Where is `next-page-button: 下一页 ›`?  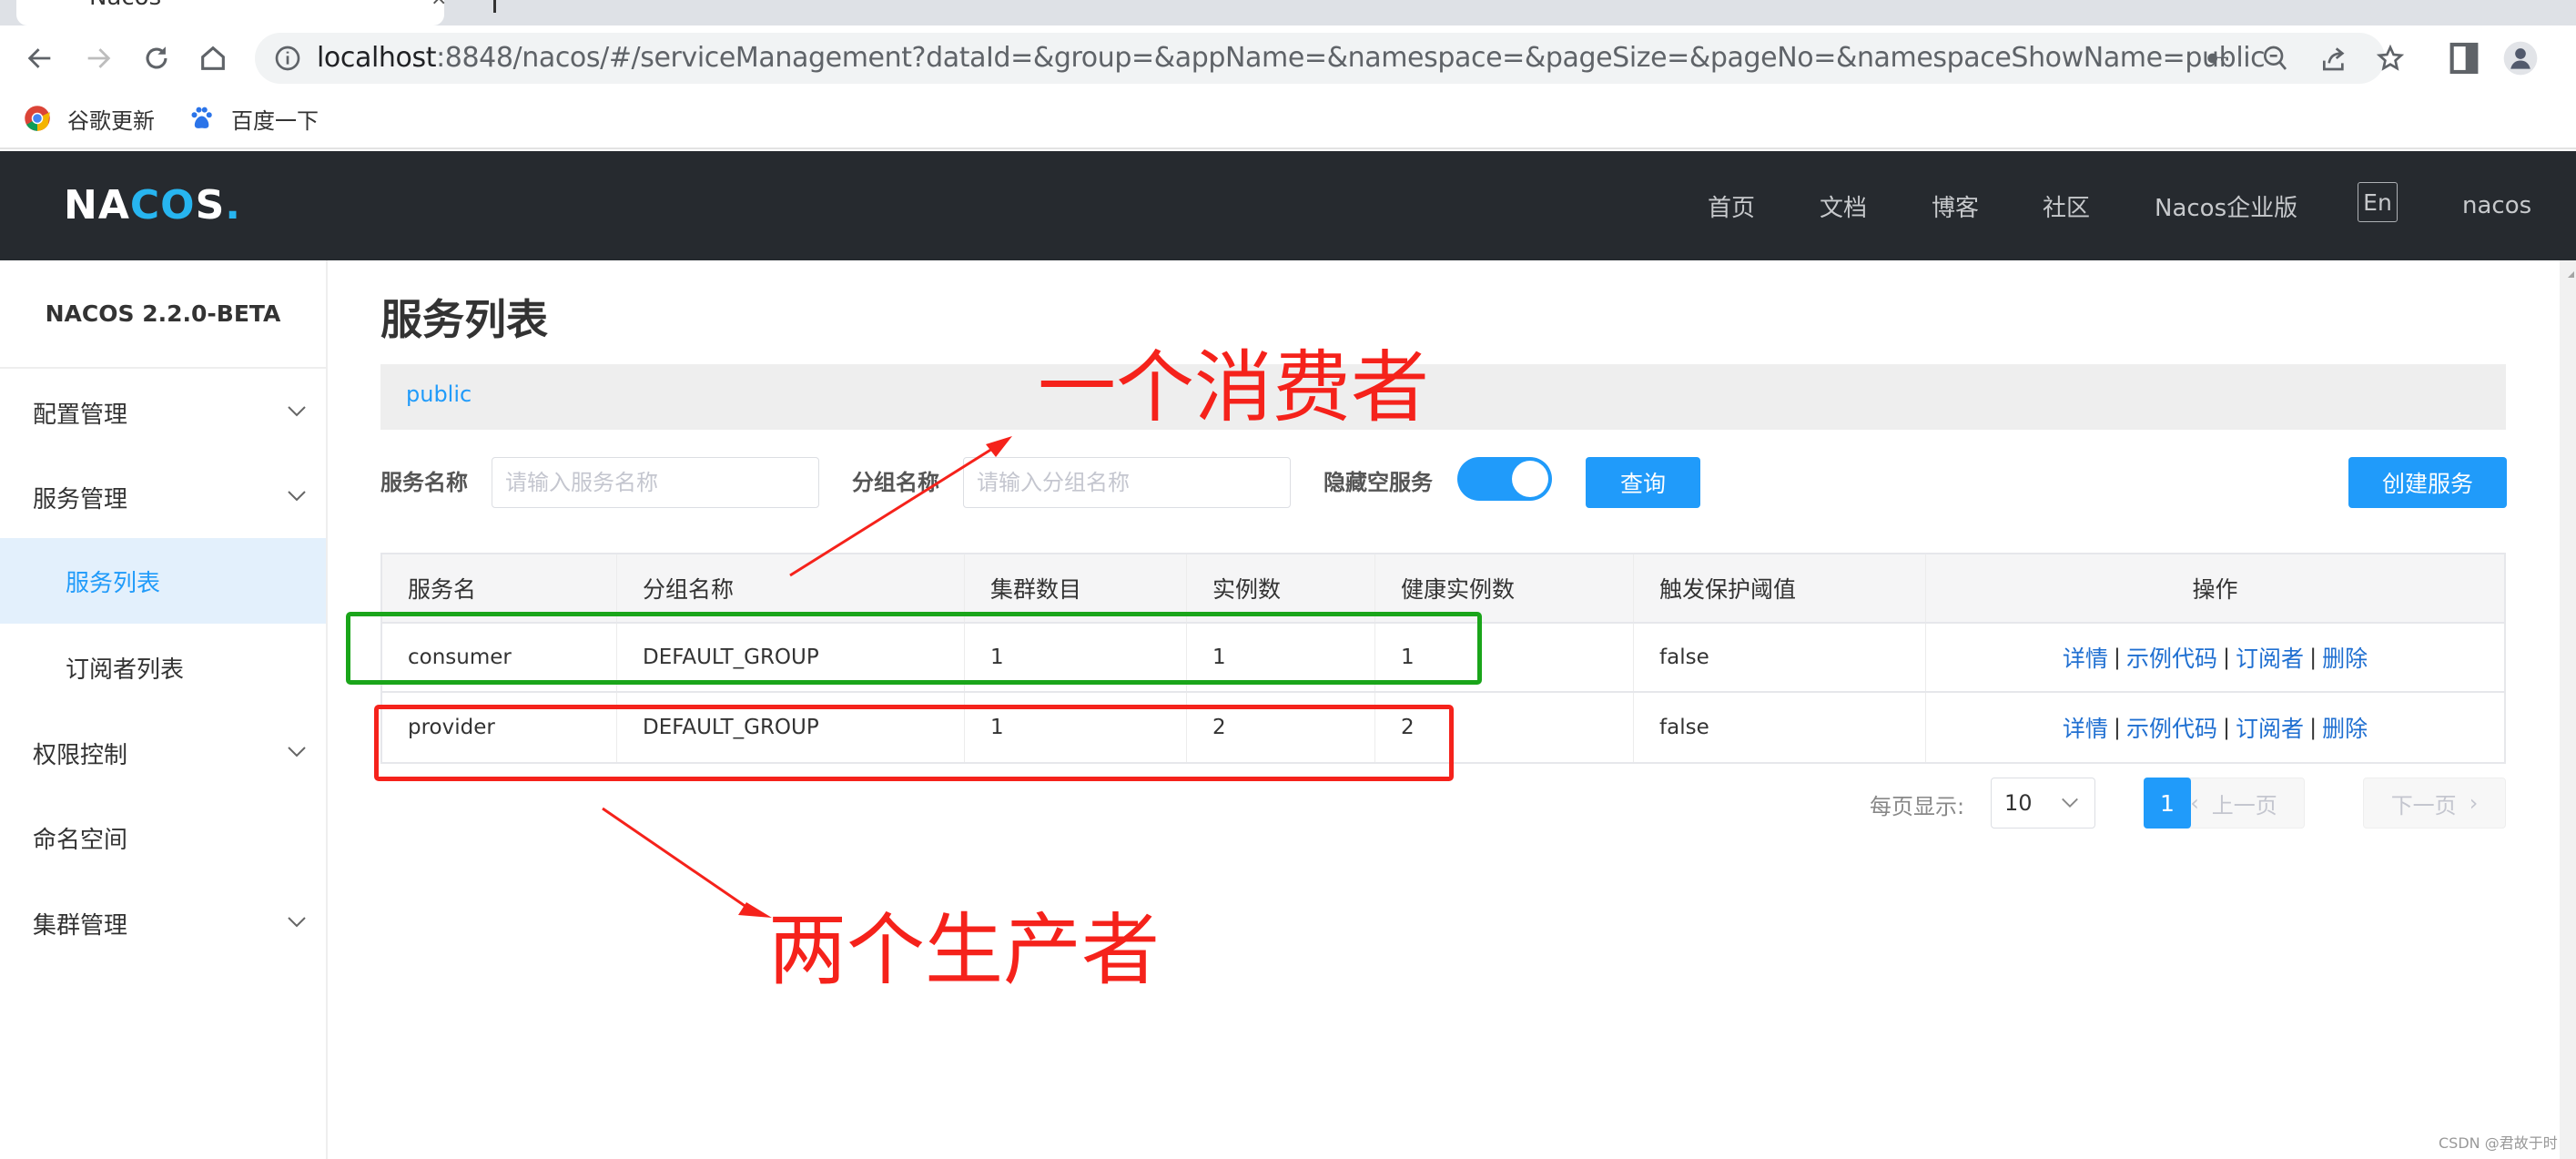
next-page-button: 下一页 › is located at coordinates (2434, 803).